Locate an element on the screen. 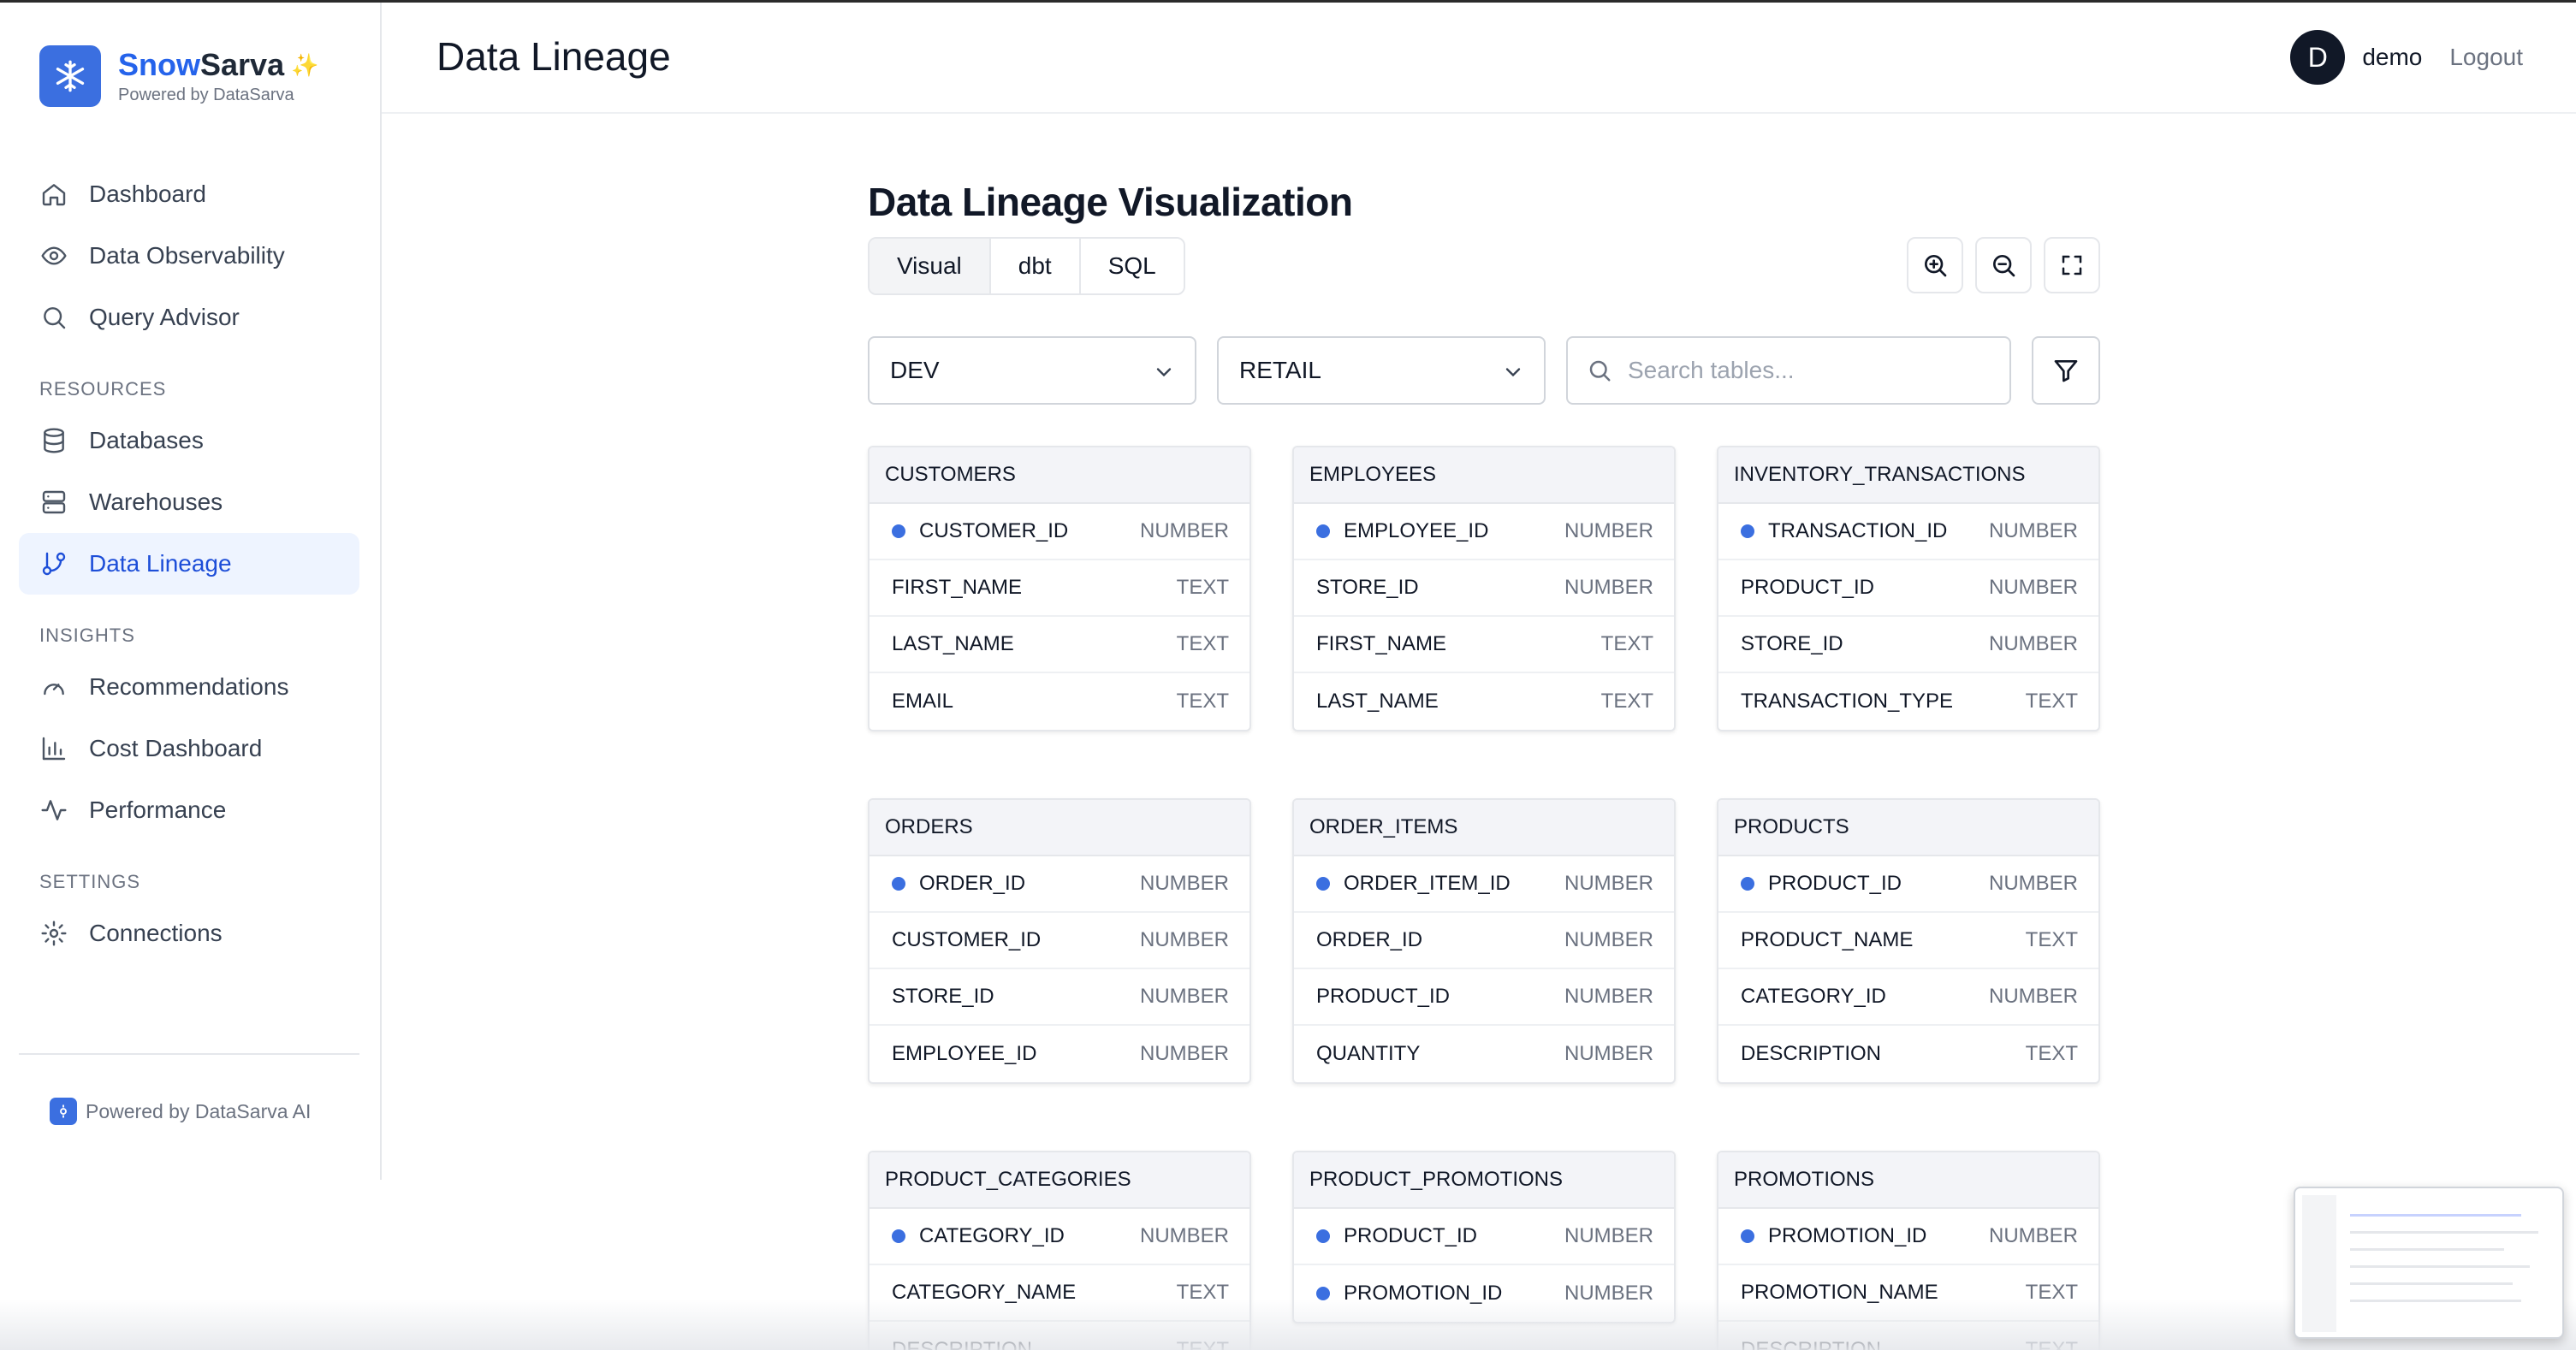 The width and height of the screenshot is (2576, 1350). screenshot-thumbnail is located at coordinates (2429, 1263).